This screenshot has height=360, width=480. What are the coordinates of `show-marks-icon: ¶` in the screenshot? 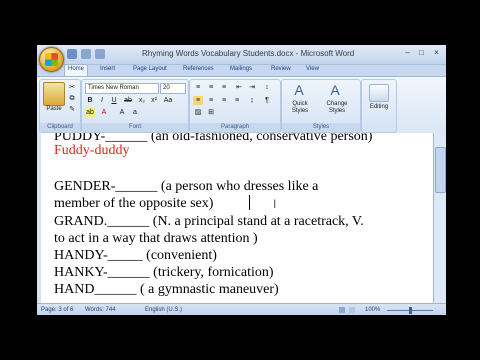 It's located at (267, 100).